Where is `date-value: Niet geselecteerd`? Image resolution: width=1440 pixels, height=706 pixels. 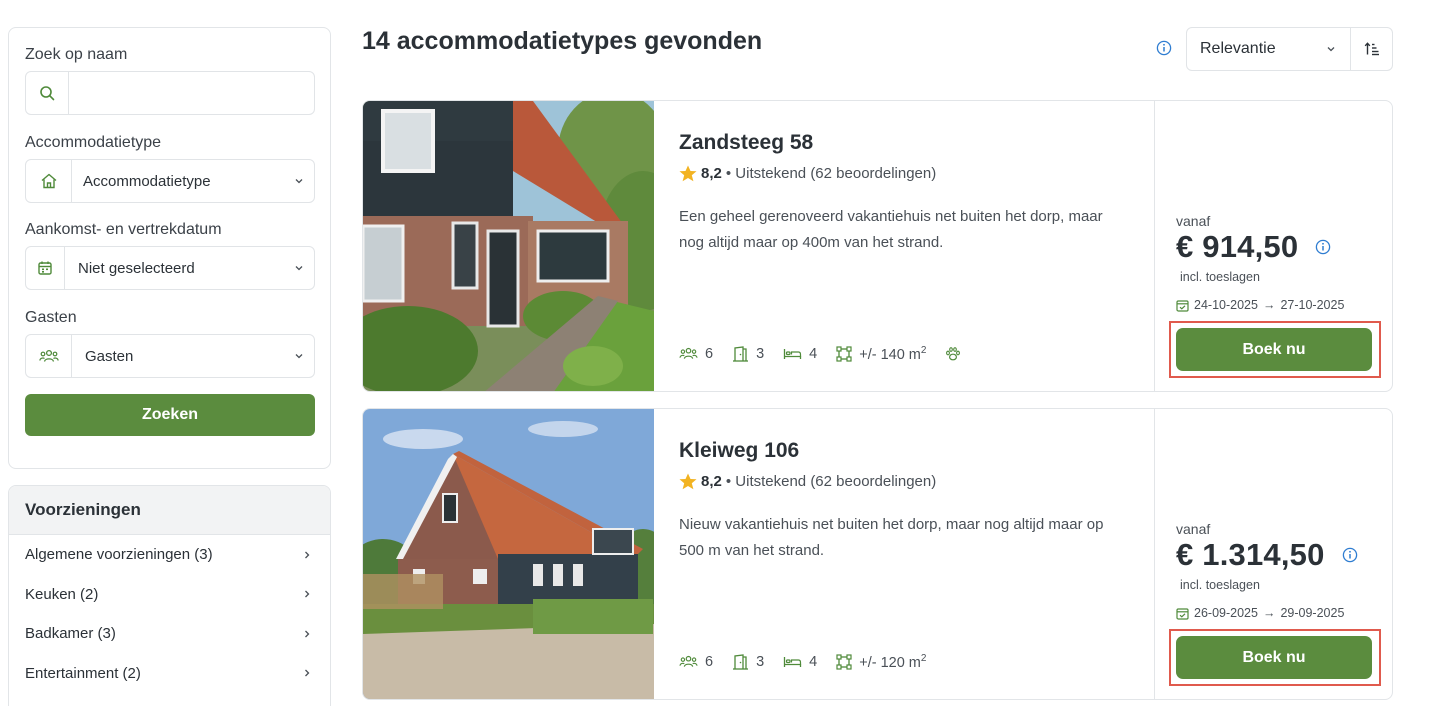
date-value: Niet geselecteerd is located at coordinates (136, 268).